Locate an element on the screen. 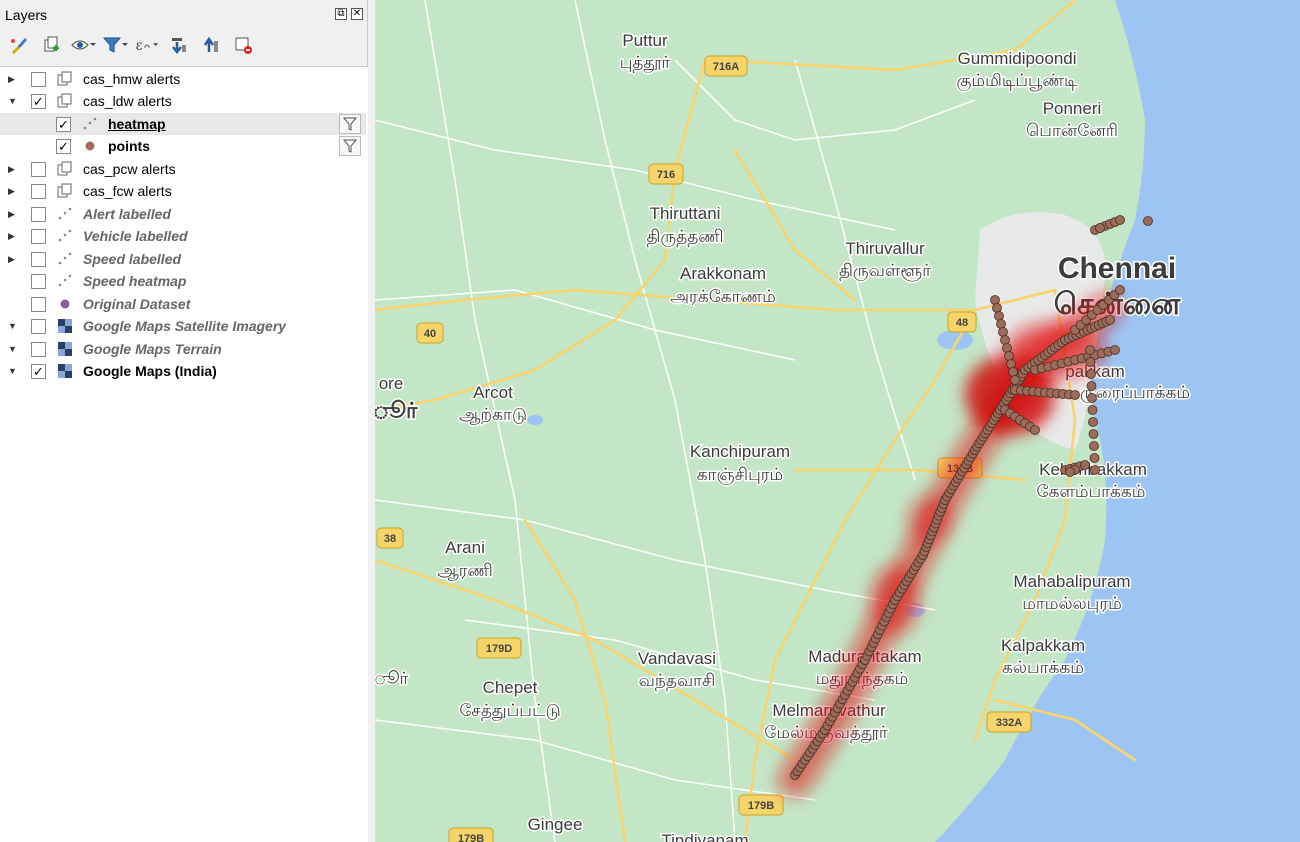 Image resolution: width=1300 pixels, height=842 pixels. svg-text: Gingee is located at coordinates (555, 824).